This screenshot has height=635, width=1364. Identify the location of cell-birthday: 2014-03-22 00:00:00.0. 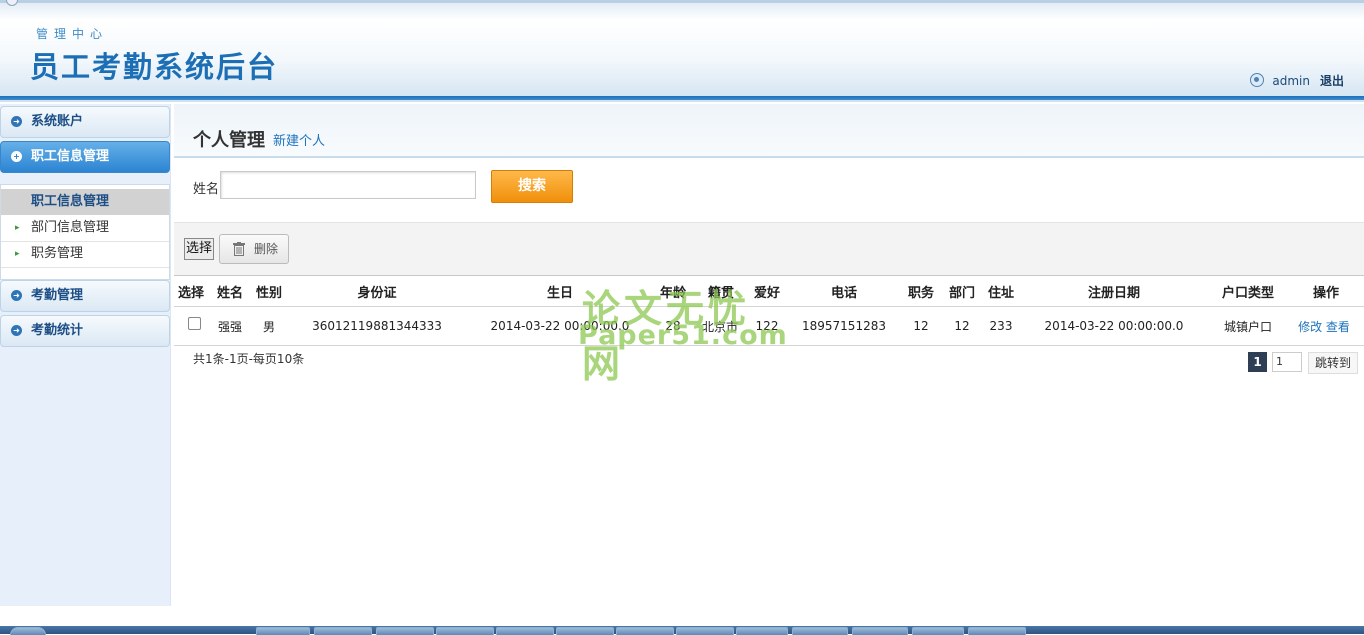
(560, 326).